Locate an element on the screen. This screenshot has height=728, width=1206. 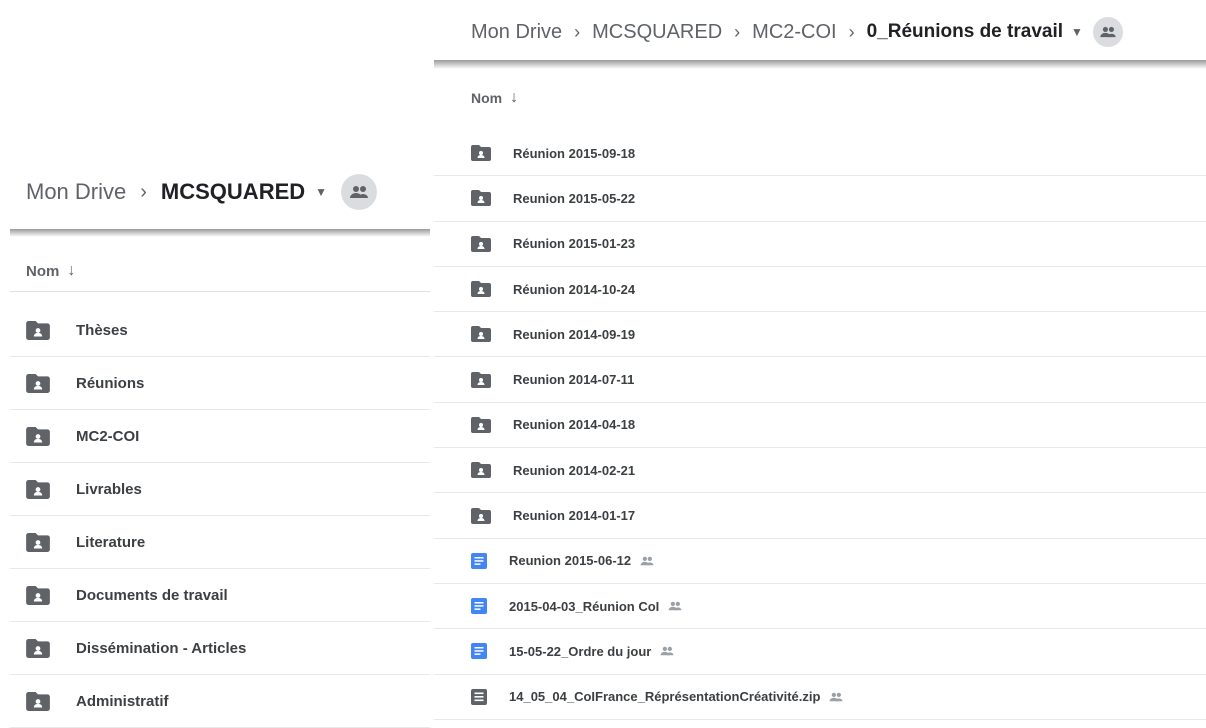
list-item: Dissémination - Articles is located at coordinates (220, 648).